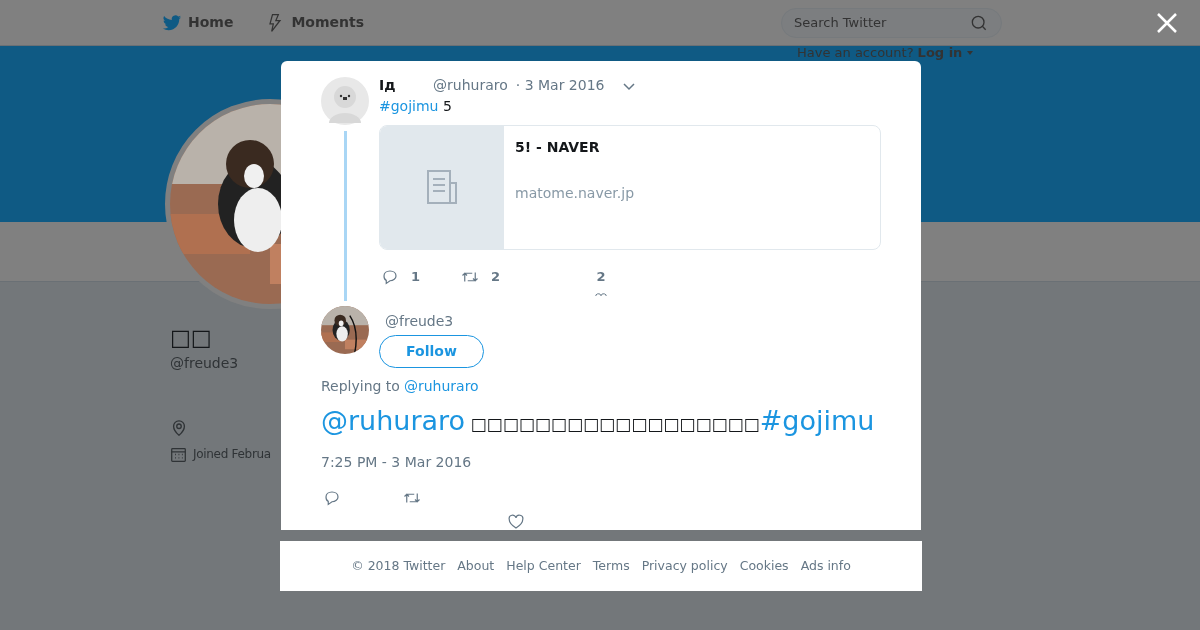 This screenshot has height=630, width=1200. Describe the element at coordinates (684, 566) in the screenshot. I see `footer-link: Privacy policy` at that location.